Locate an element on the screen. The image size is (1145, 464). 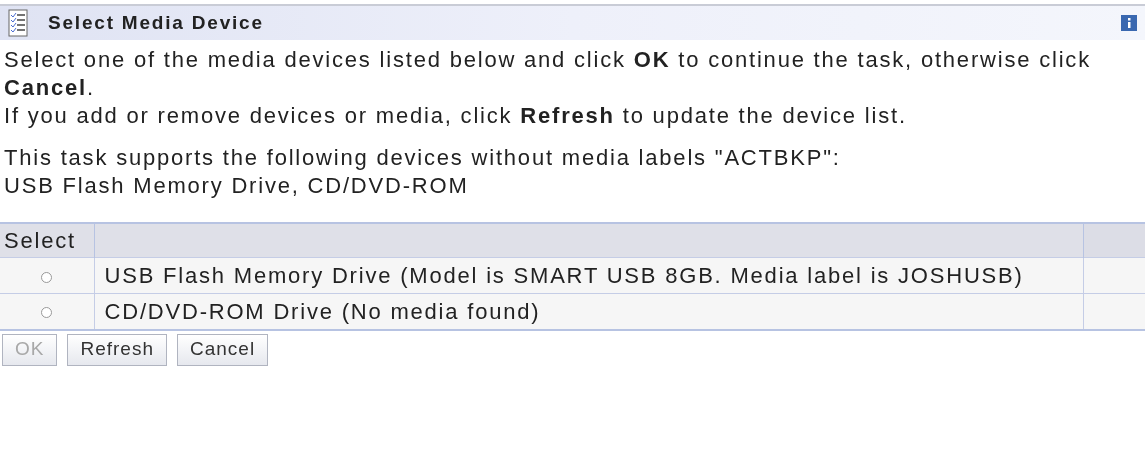
instruction-text: Select one of the media devices listed below and click OK to continue the task, otherwise click Cancel. is located at coordinates (548, 74).